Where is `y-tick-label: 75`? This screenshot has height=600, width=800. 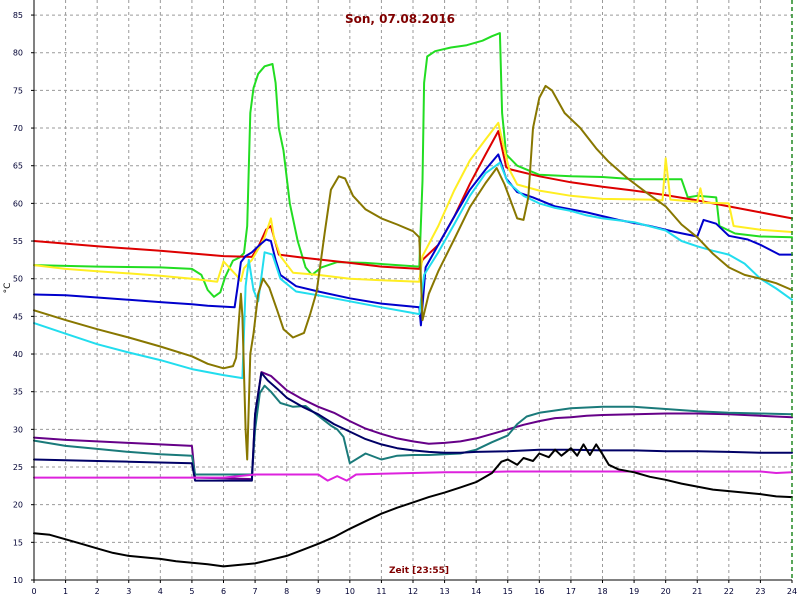
y-tick-label: 75 is located at coordinates (18, 90).